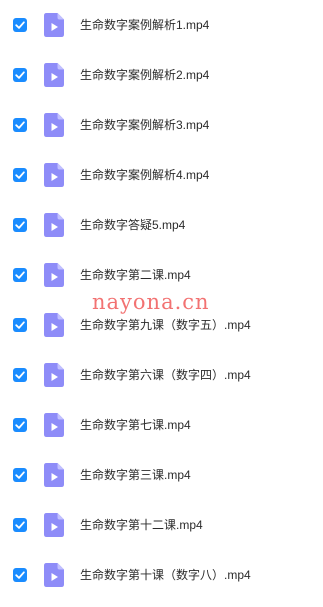  I want to click on file-row: 生命数字第十课（数字八）.mp4, so click(161, 575).